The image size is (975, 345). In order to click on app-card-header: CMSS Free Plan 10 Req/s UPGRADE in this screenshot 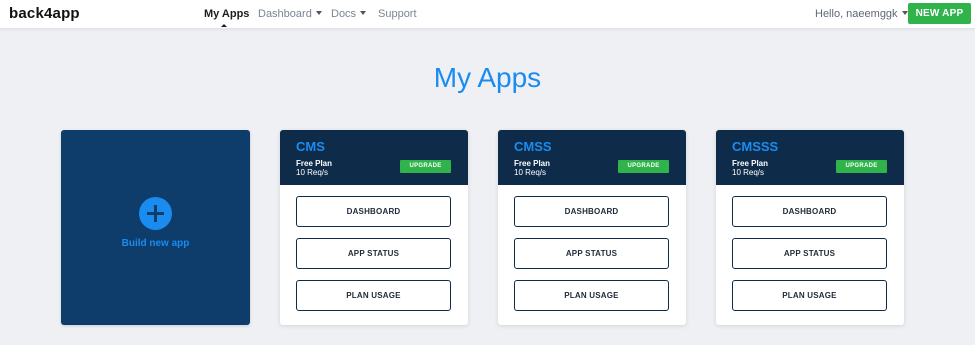, I will do `click(592, 157)`.